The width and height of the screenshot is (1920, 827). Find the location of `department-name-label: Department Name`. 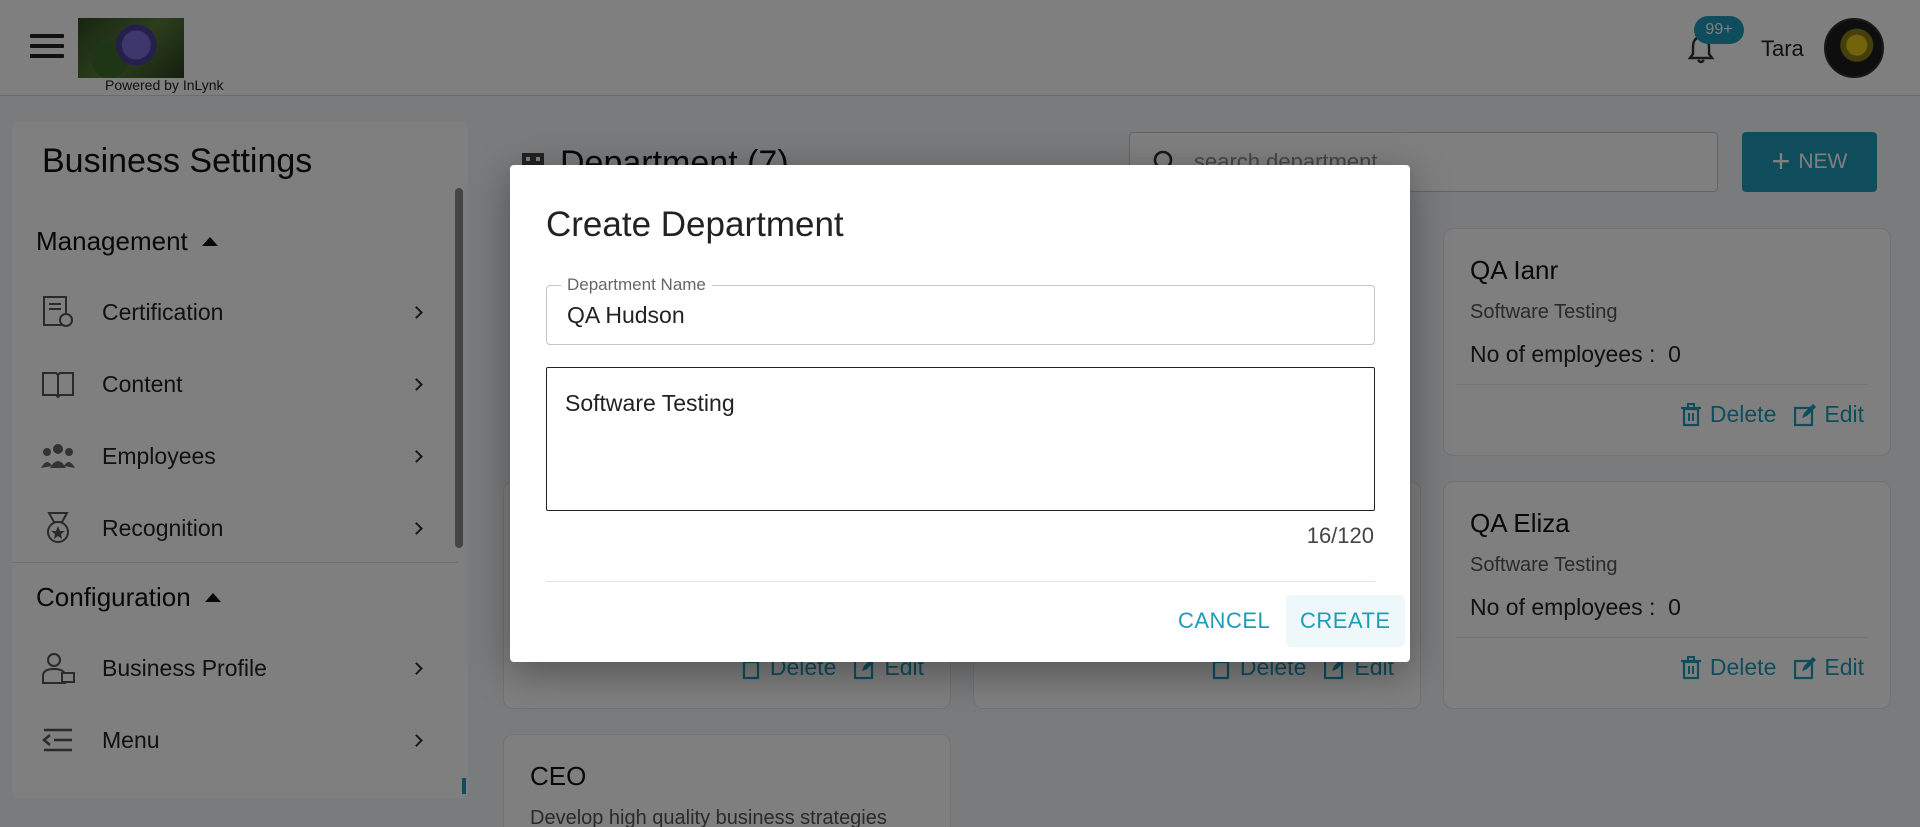

department-name-label: Department Name is located at coordinates (636, 285).